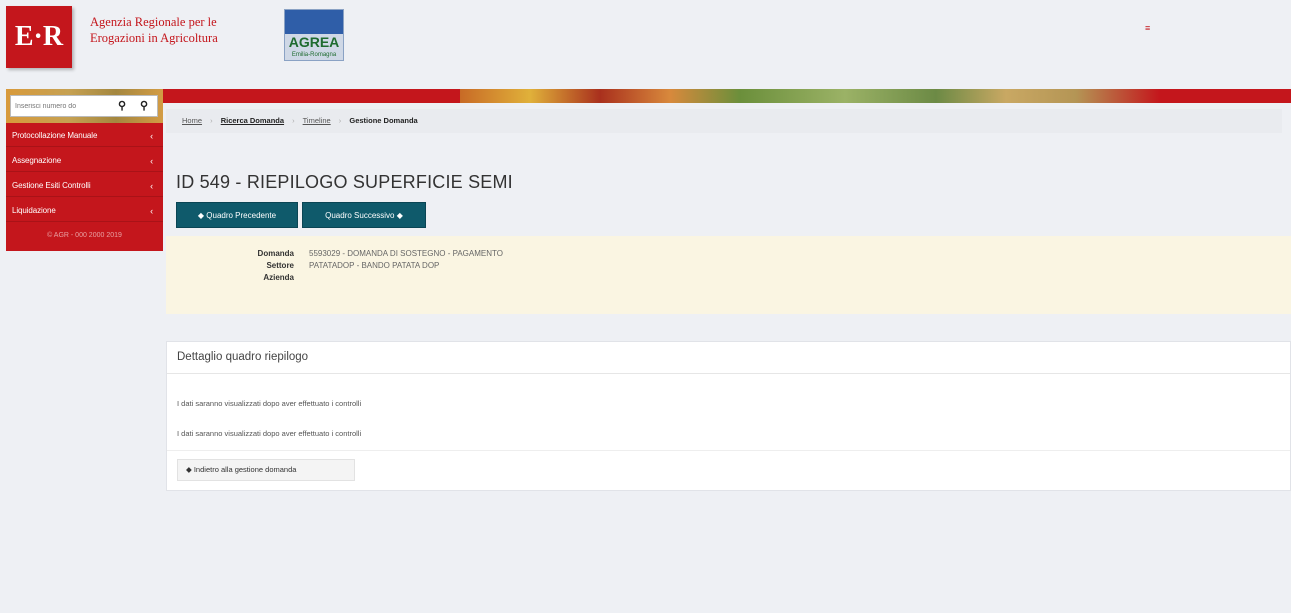 This screenshot has width=1291, height=613. What do you see at coordinates (314, 42) in the screenshot?
I see `agrea-logo-text: AGREA` at bounding box center [314, 42].